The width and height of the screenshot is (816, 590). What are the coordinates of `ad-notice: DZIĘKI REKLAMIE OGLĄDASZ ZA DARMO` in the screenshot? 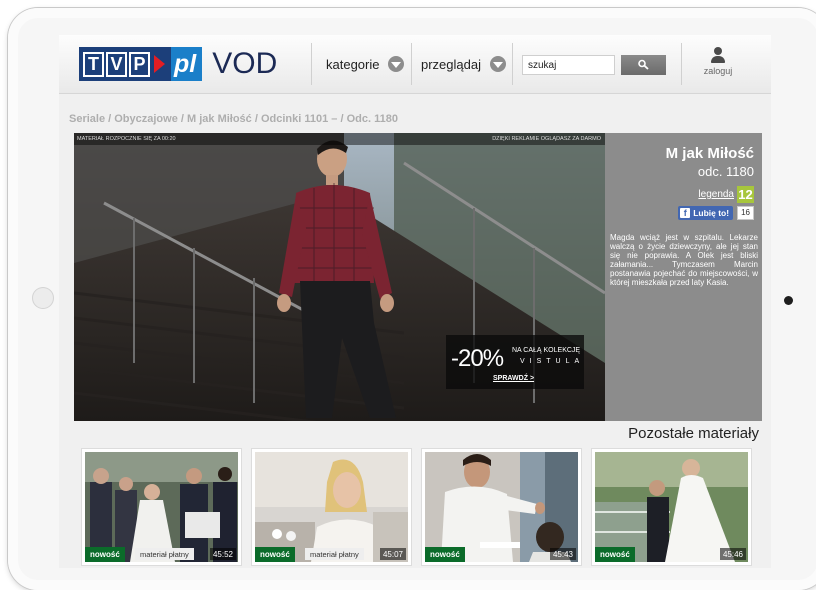 It's located at (546, 139).